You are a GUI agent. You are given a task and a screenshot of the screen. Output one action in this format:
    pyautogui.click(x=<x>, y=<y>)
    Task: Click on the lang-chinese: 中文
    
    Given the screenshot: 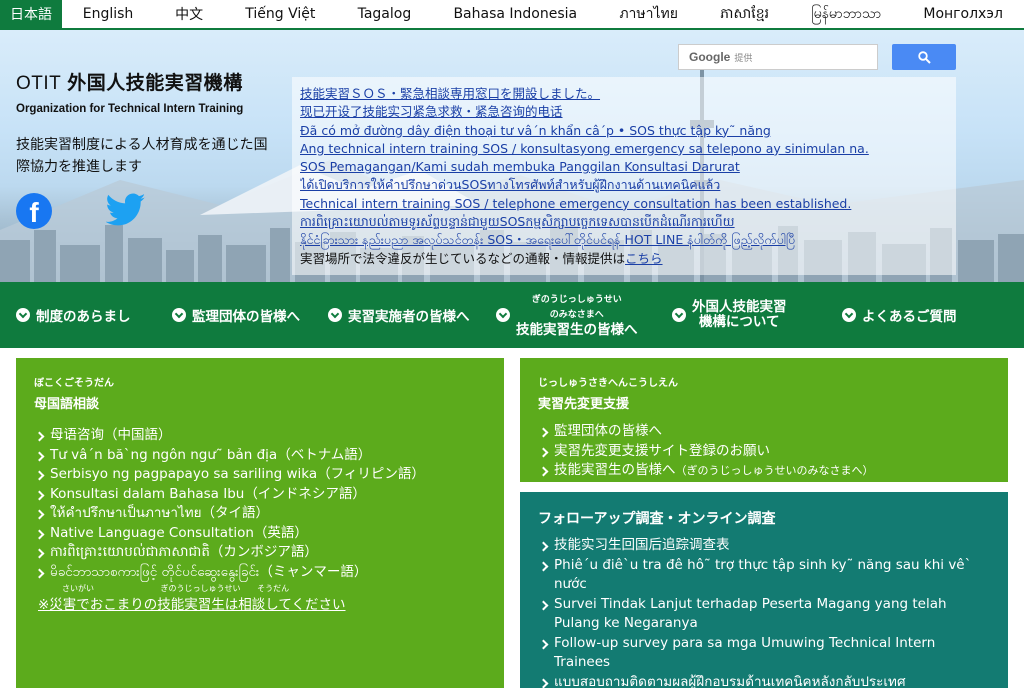 What is the action you would take?
    pyautogui.click(x=189, y=14)
    